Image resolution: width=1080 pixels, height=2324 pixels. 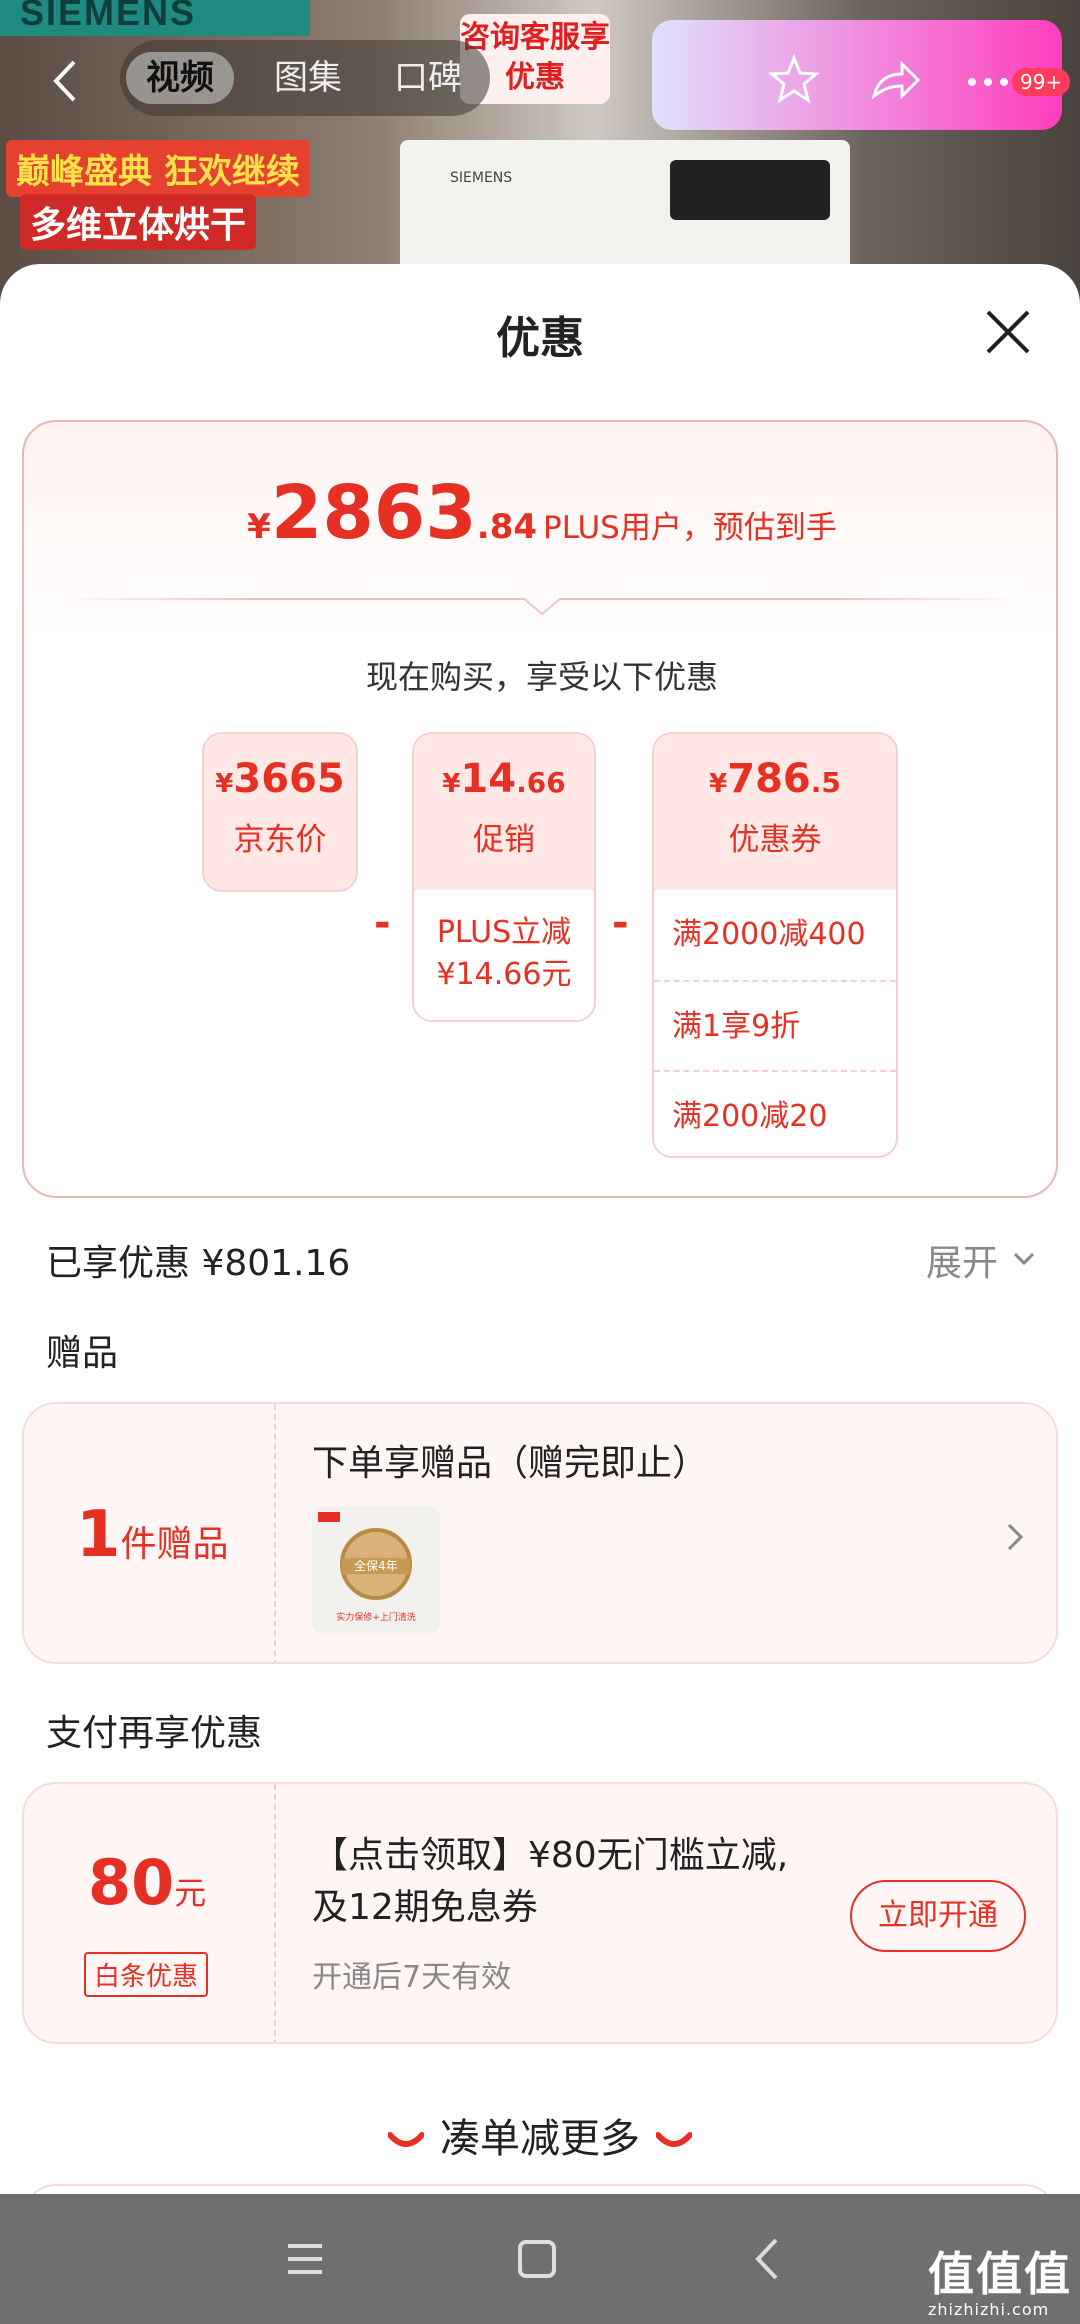 What do you see at coordinates (775, 840) in the screenshot?
I see `coupon-label: 优惠券` at bounding box center [775, 840].